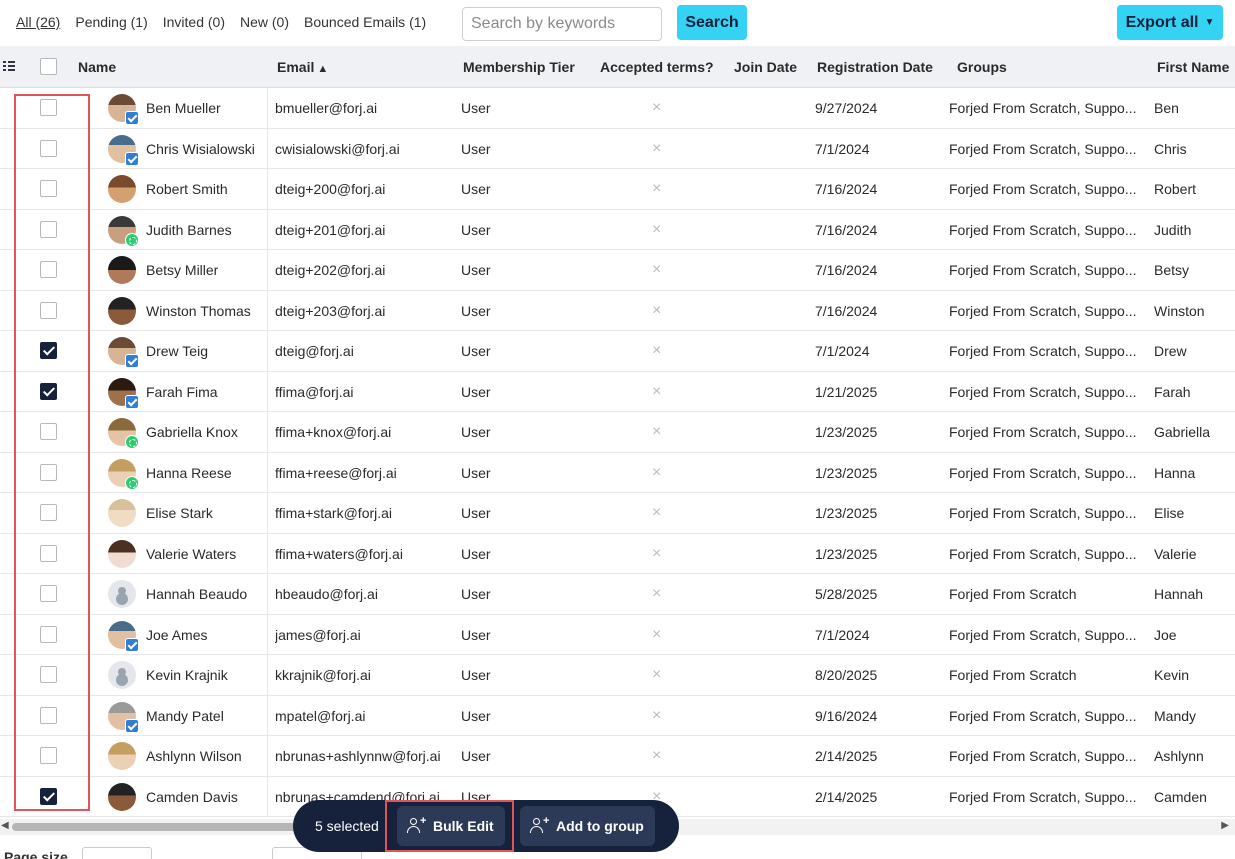 The image size is (1235, 859). I want to click on cell-email: dteig+203@forj.ai, so click(330, 310).